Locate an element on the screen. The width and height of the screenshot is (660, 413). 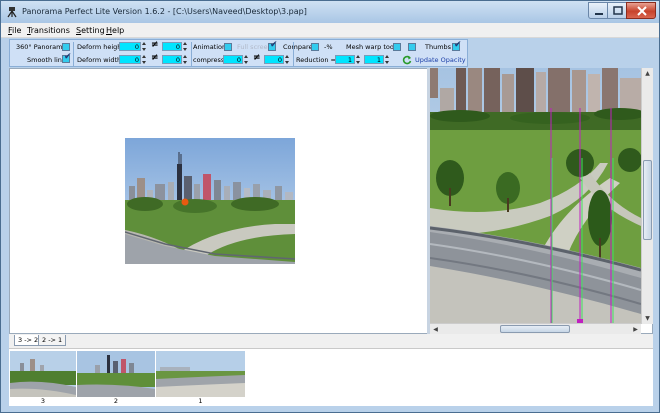
deform-width-value-1: 0 is located at coordinates (136, 60).